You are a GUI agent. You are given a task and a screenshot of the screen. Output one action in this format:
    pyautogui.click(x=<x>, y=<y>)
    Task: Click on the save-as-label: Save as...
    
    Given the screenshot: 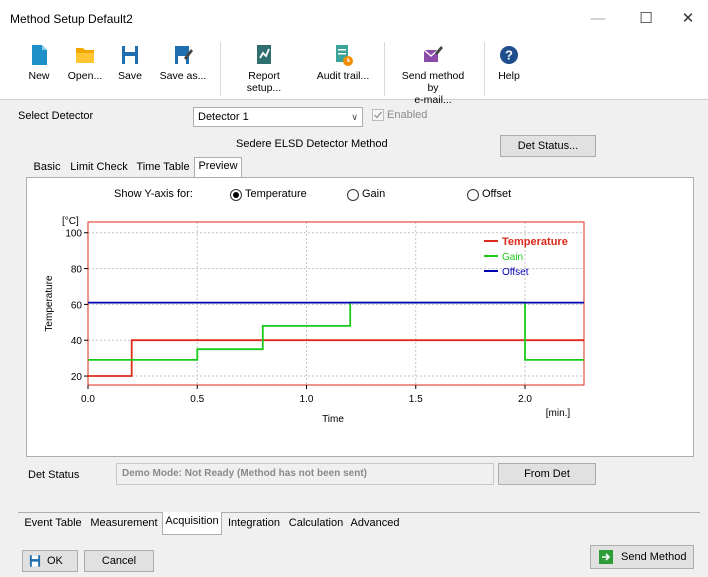 What is the action you would take?
    pyautogui.click(x=183, y=76)
    